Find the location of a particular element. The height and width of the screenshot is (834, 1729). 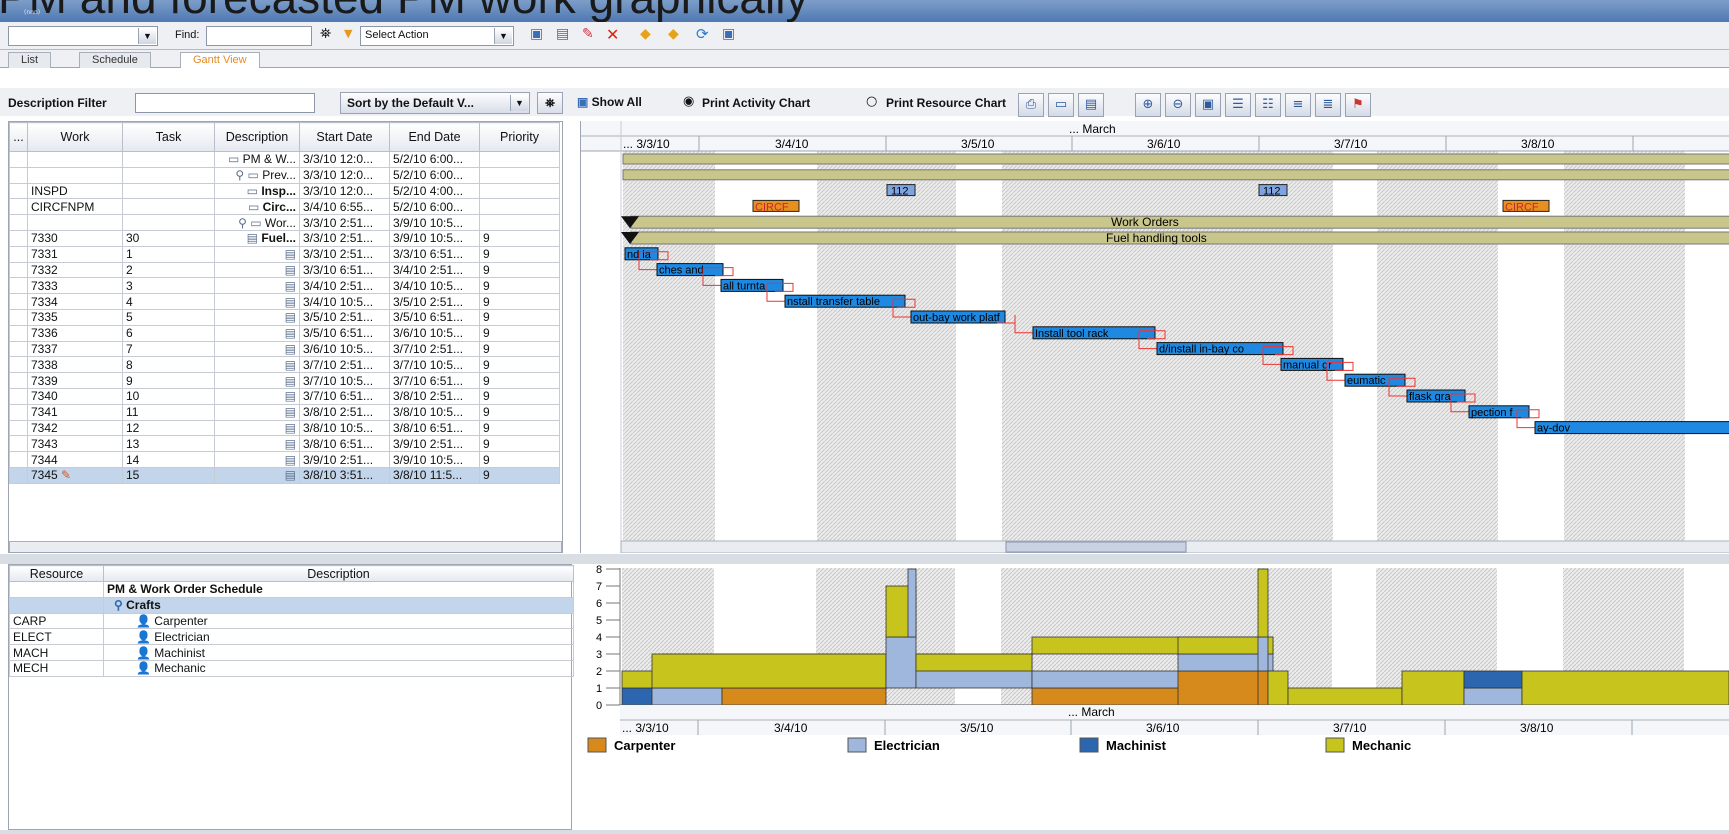

query-select: ▼ is located at coordinates (83, 36).